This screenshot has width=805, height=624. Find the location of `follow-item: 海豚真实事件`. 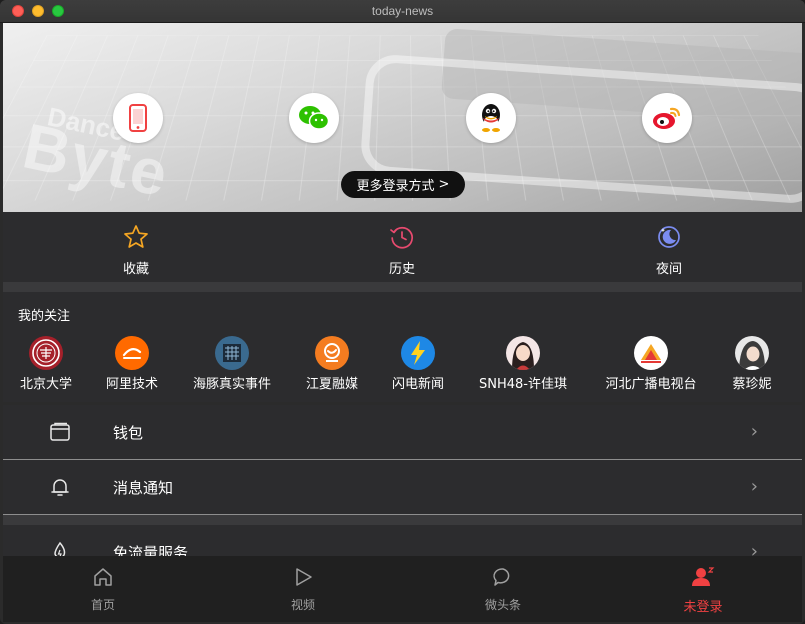

follow-item: 海豚真实事件 is located at coordinates (232, 364).